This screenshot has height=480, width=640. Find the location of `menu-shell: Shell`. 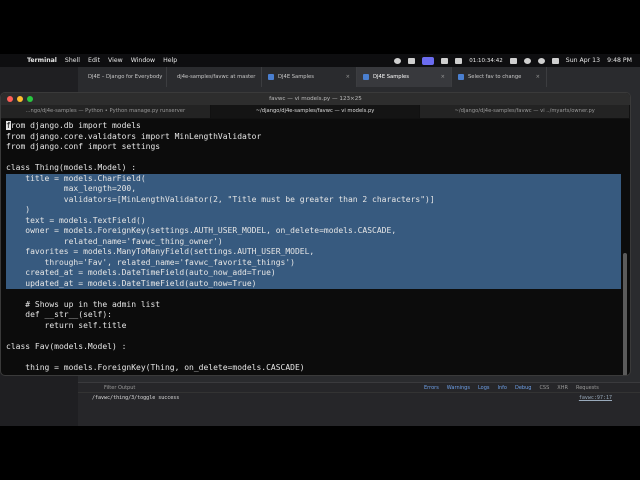

menu-shell: Shell is located at coordinates (72, 60).